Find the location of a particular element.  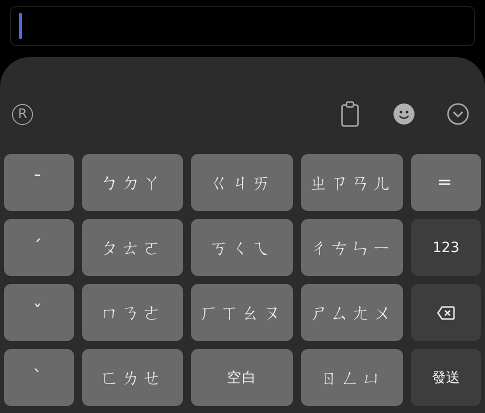

keyboard-key: 發送 is located at coordinates (446, 377).